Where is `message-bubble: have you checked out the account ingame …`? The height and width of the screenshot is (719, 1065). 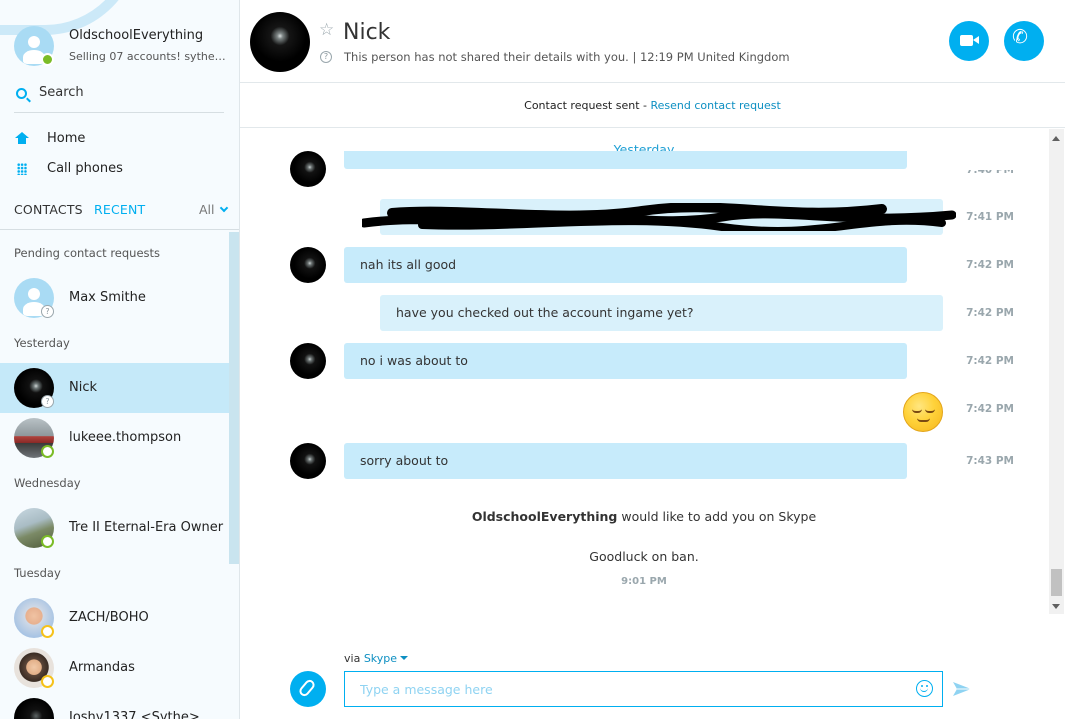 message-bubble: have you checked out the account ingame … is located at coordinates (661, 313).